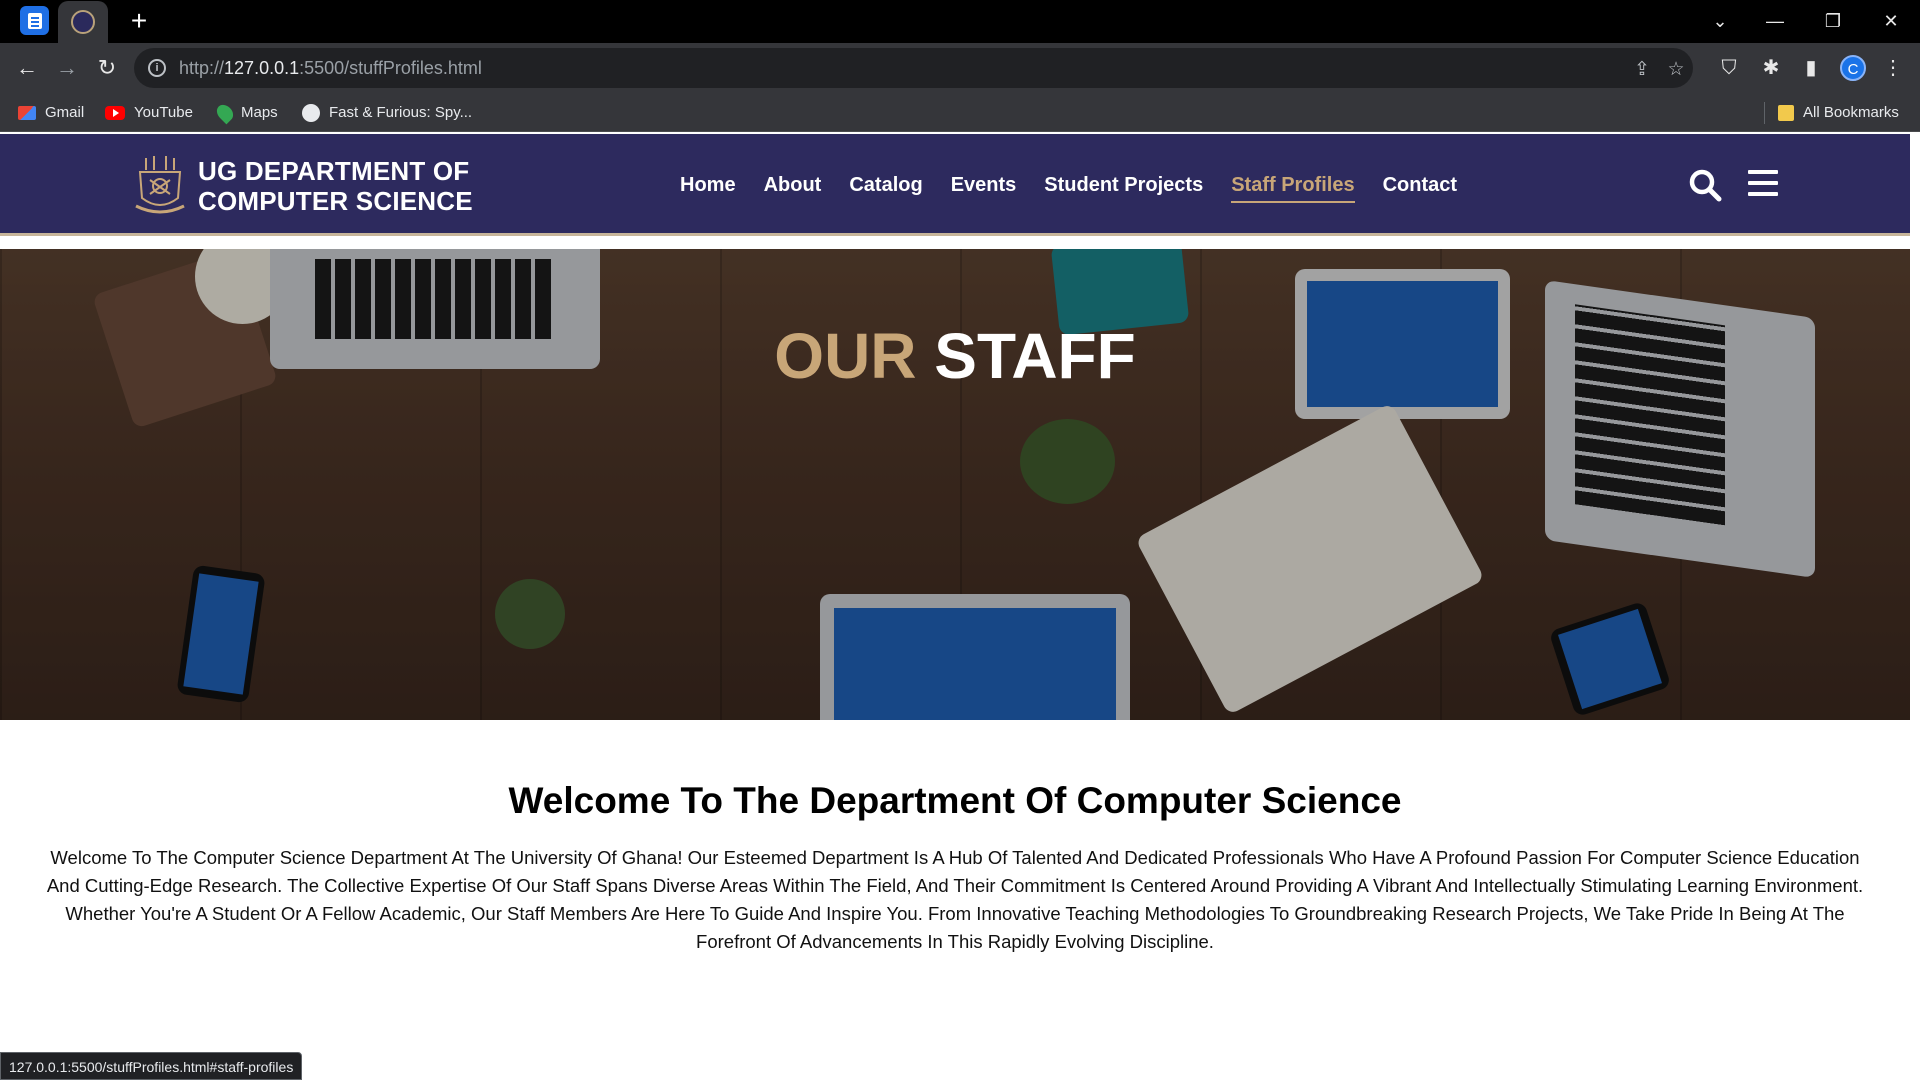  Describe the element at coordinates (1764, 113) in the screenshot. I see `bookmarks-divider` at that location.